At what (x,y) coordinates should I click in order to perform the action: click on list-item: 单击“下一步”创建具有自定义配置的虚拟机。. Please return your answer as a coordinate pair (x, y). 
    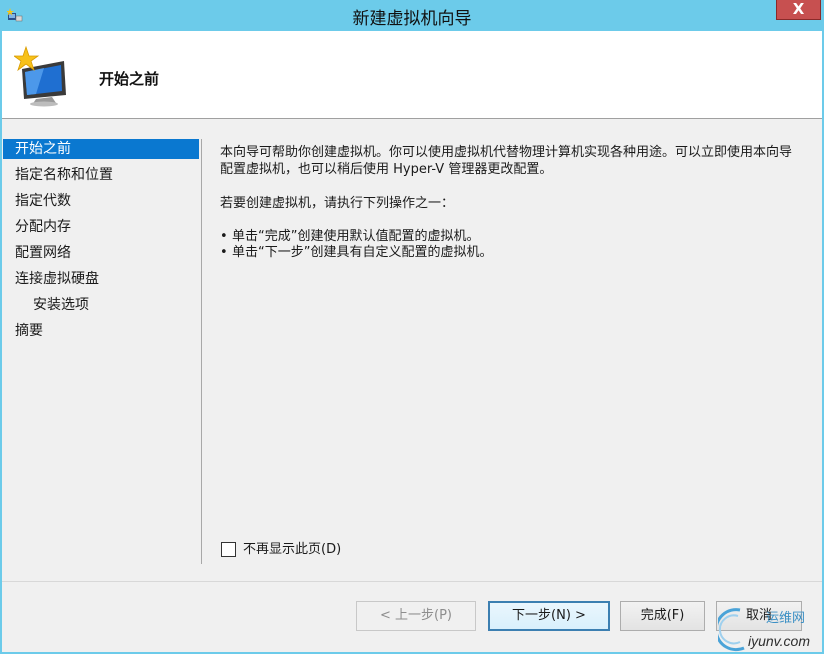
    Looking at the image, I should click on (512, 253).